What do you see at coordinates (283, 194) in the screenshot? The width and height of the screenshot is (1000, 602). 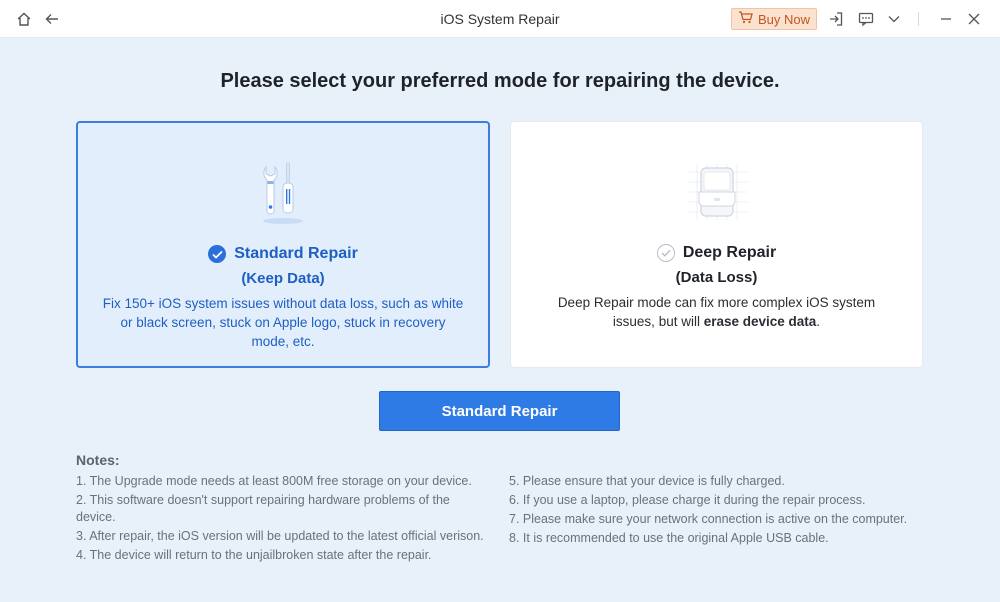 I see `tools-icon` at bounding box center [283, 194].